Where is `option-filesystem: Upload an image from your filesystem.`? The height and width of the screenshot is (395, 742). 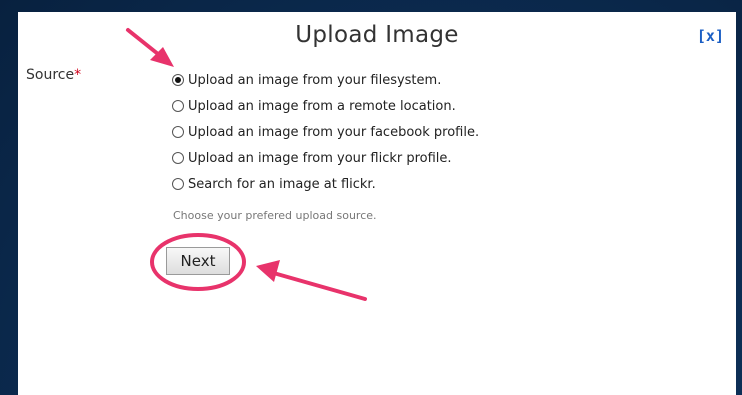 option-filesystem: Upload an image from your filesystem. is located at coordinates (325, 80).